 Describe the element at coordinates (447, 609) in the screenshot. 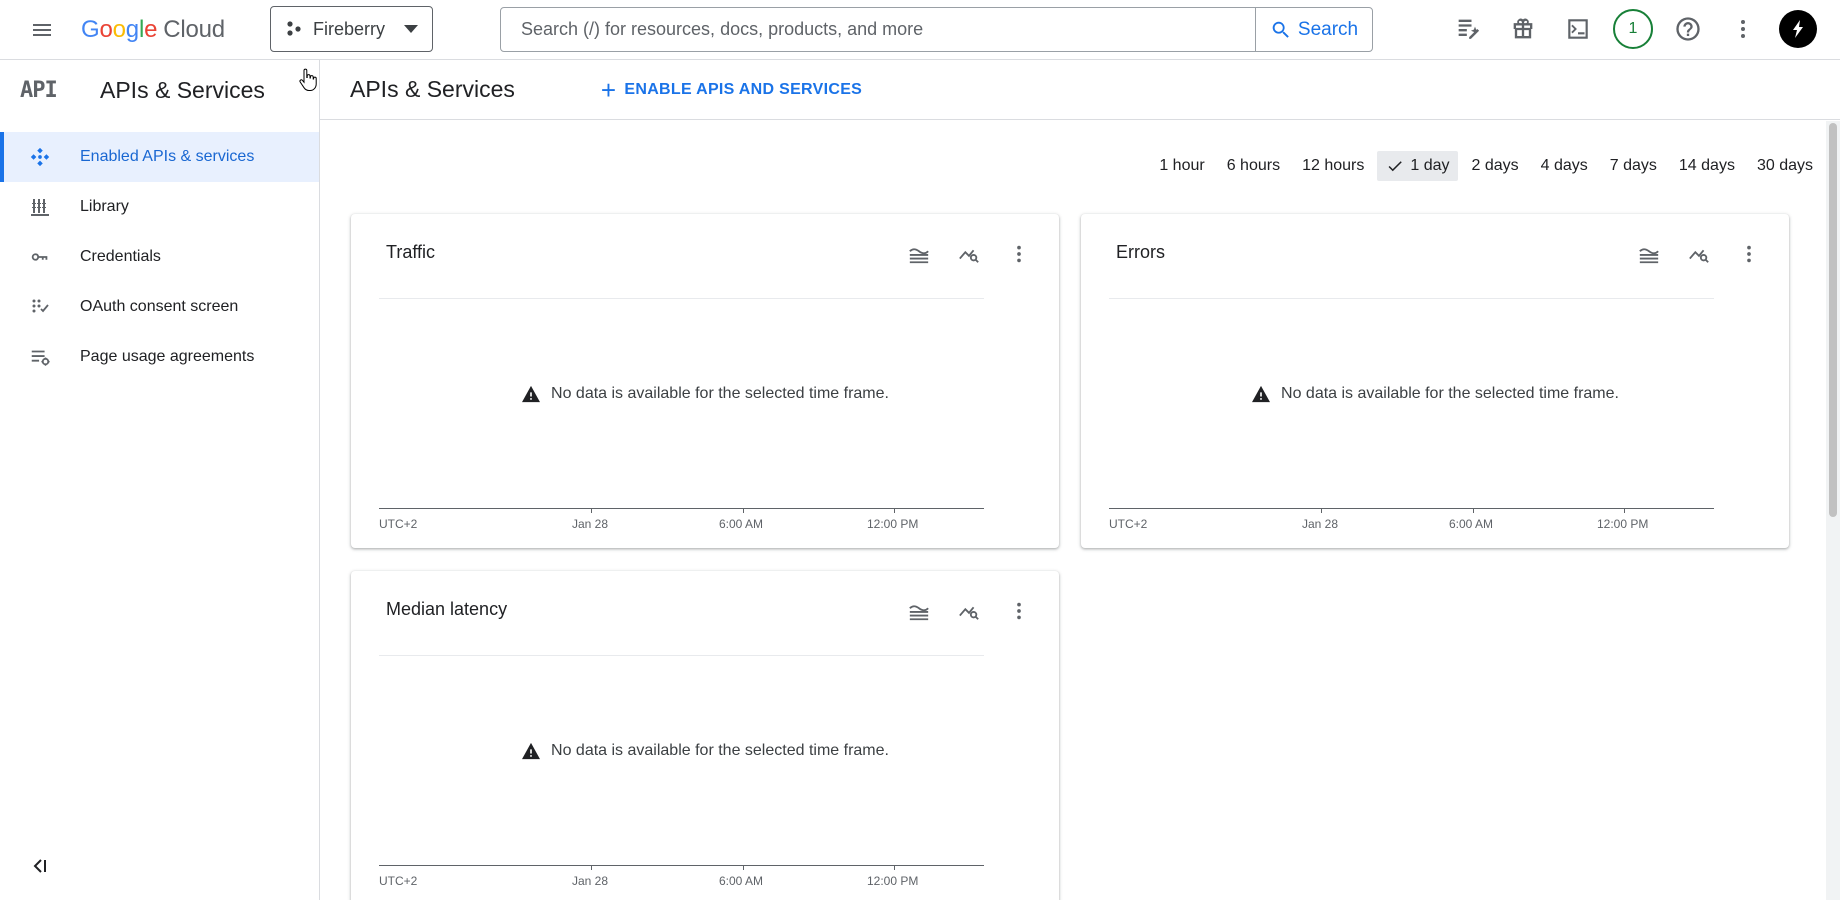

I see `card-title: Median latency` at that location.